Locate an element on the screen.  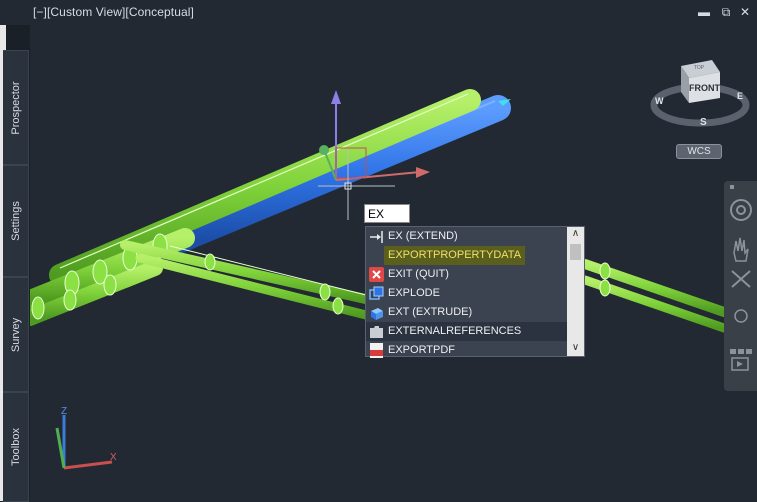
extend-icon is located at coordinates (376, 237).